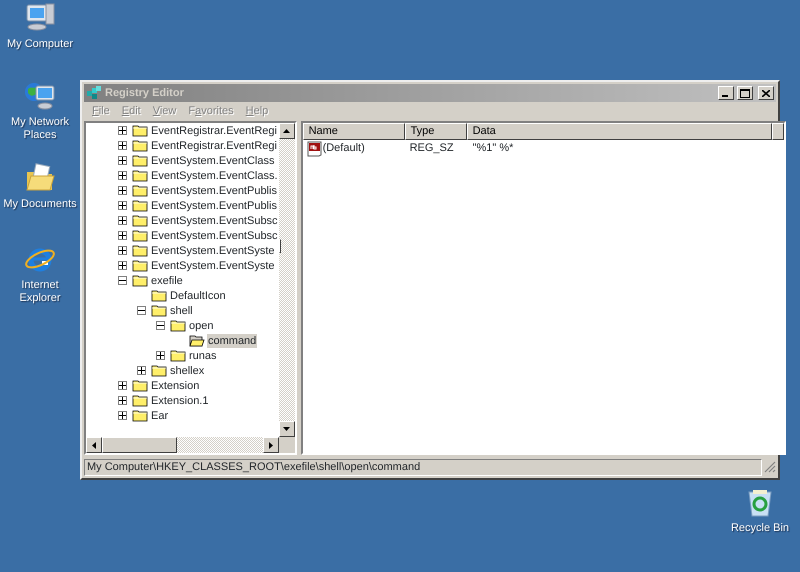 The image size is (800, 572). What do you see at coordinates (270, 445) in the screenshot?
I see `scroll-right-icon` at bounding box center [270, 445].